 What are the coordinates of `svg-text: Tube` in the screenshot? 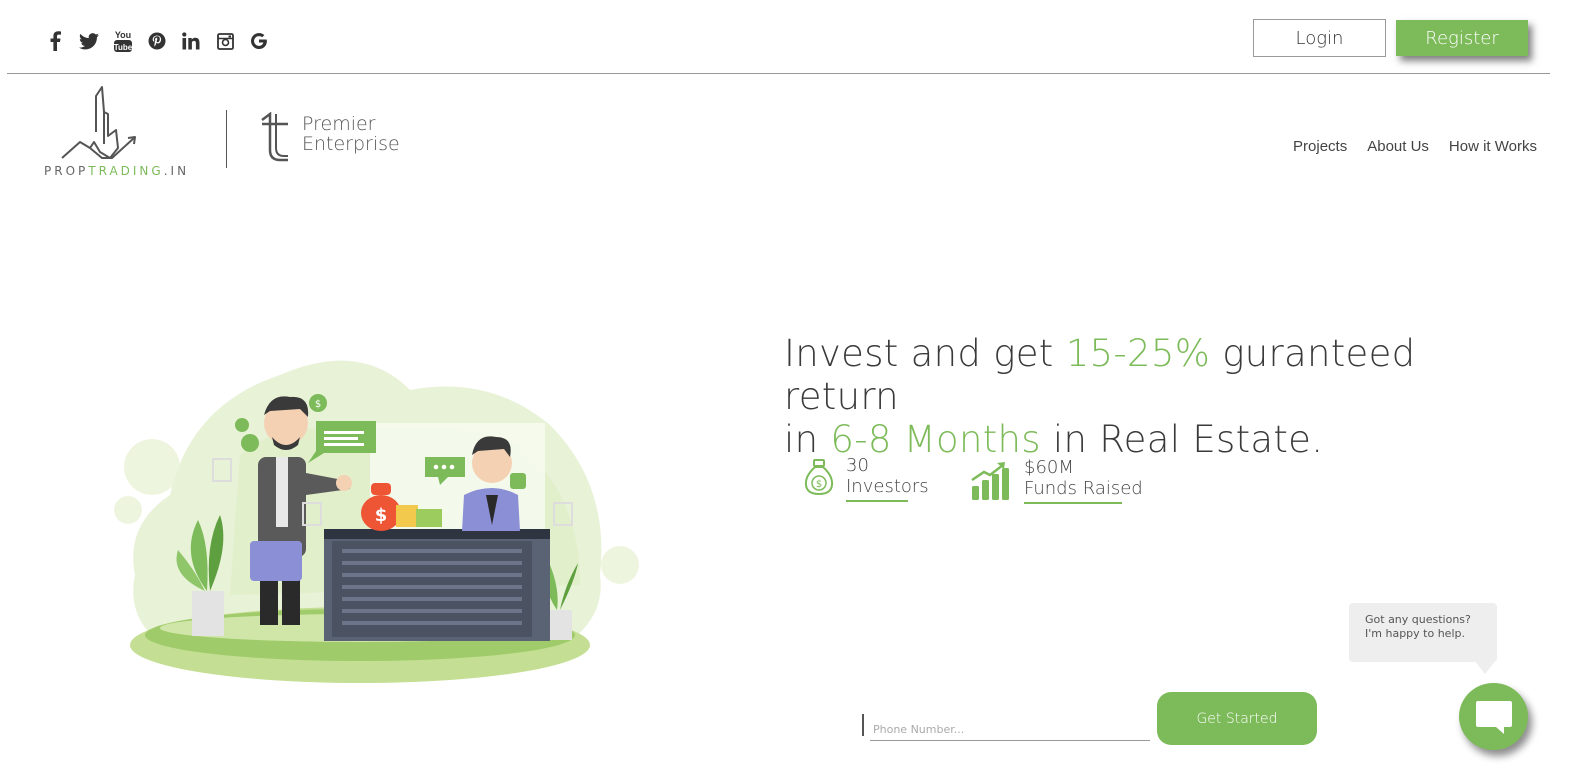 It's located at (123, 47).